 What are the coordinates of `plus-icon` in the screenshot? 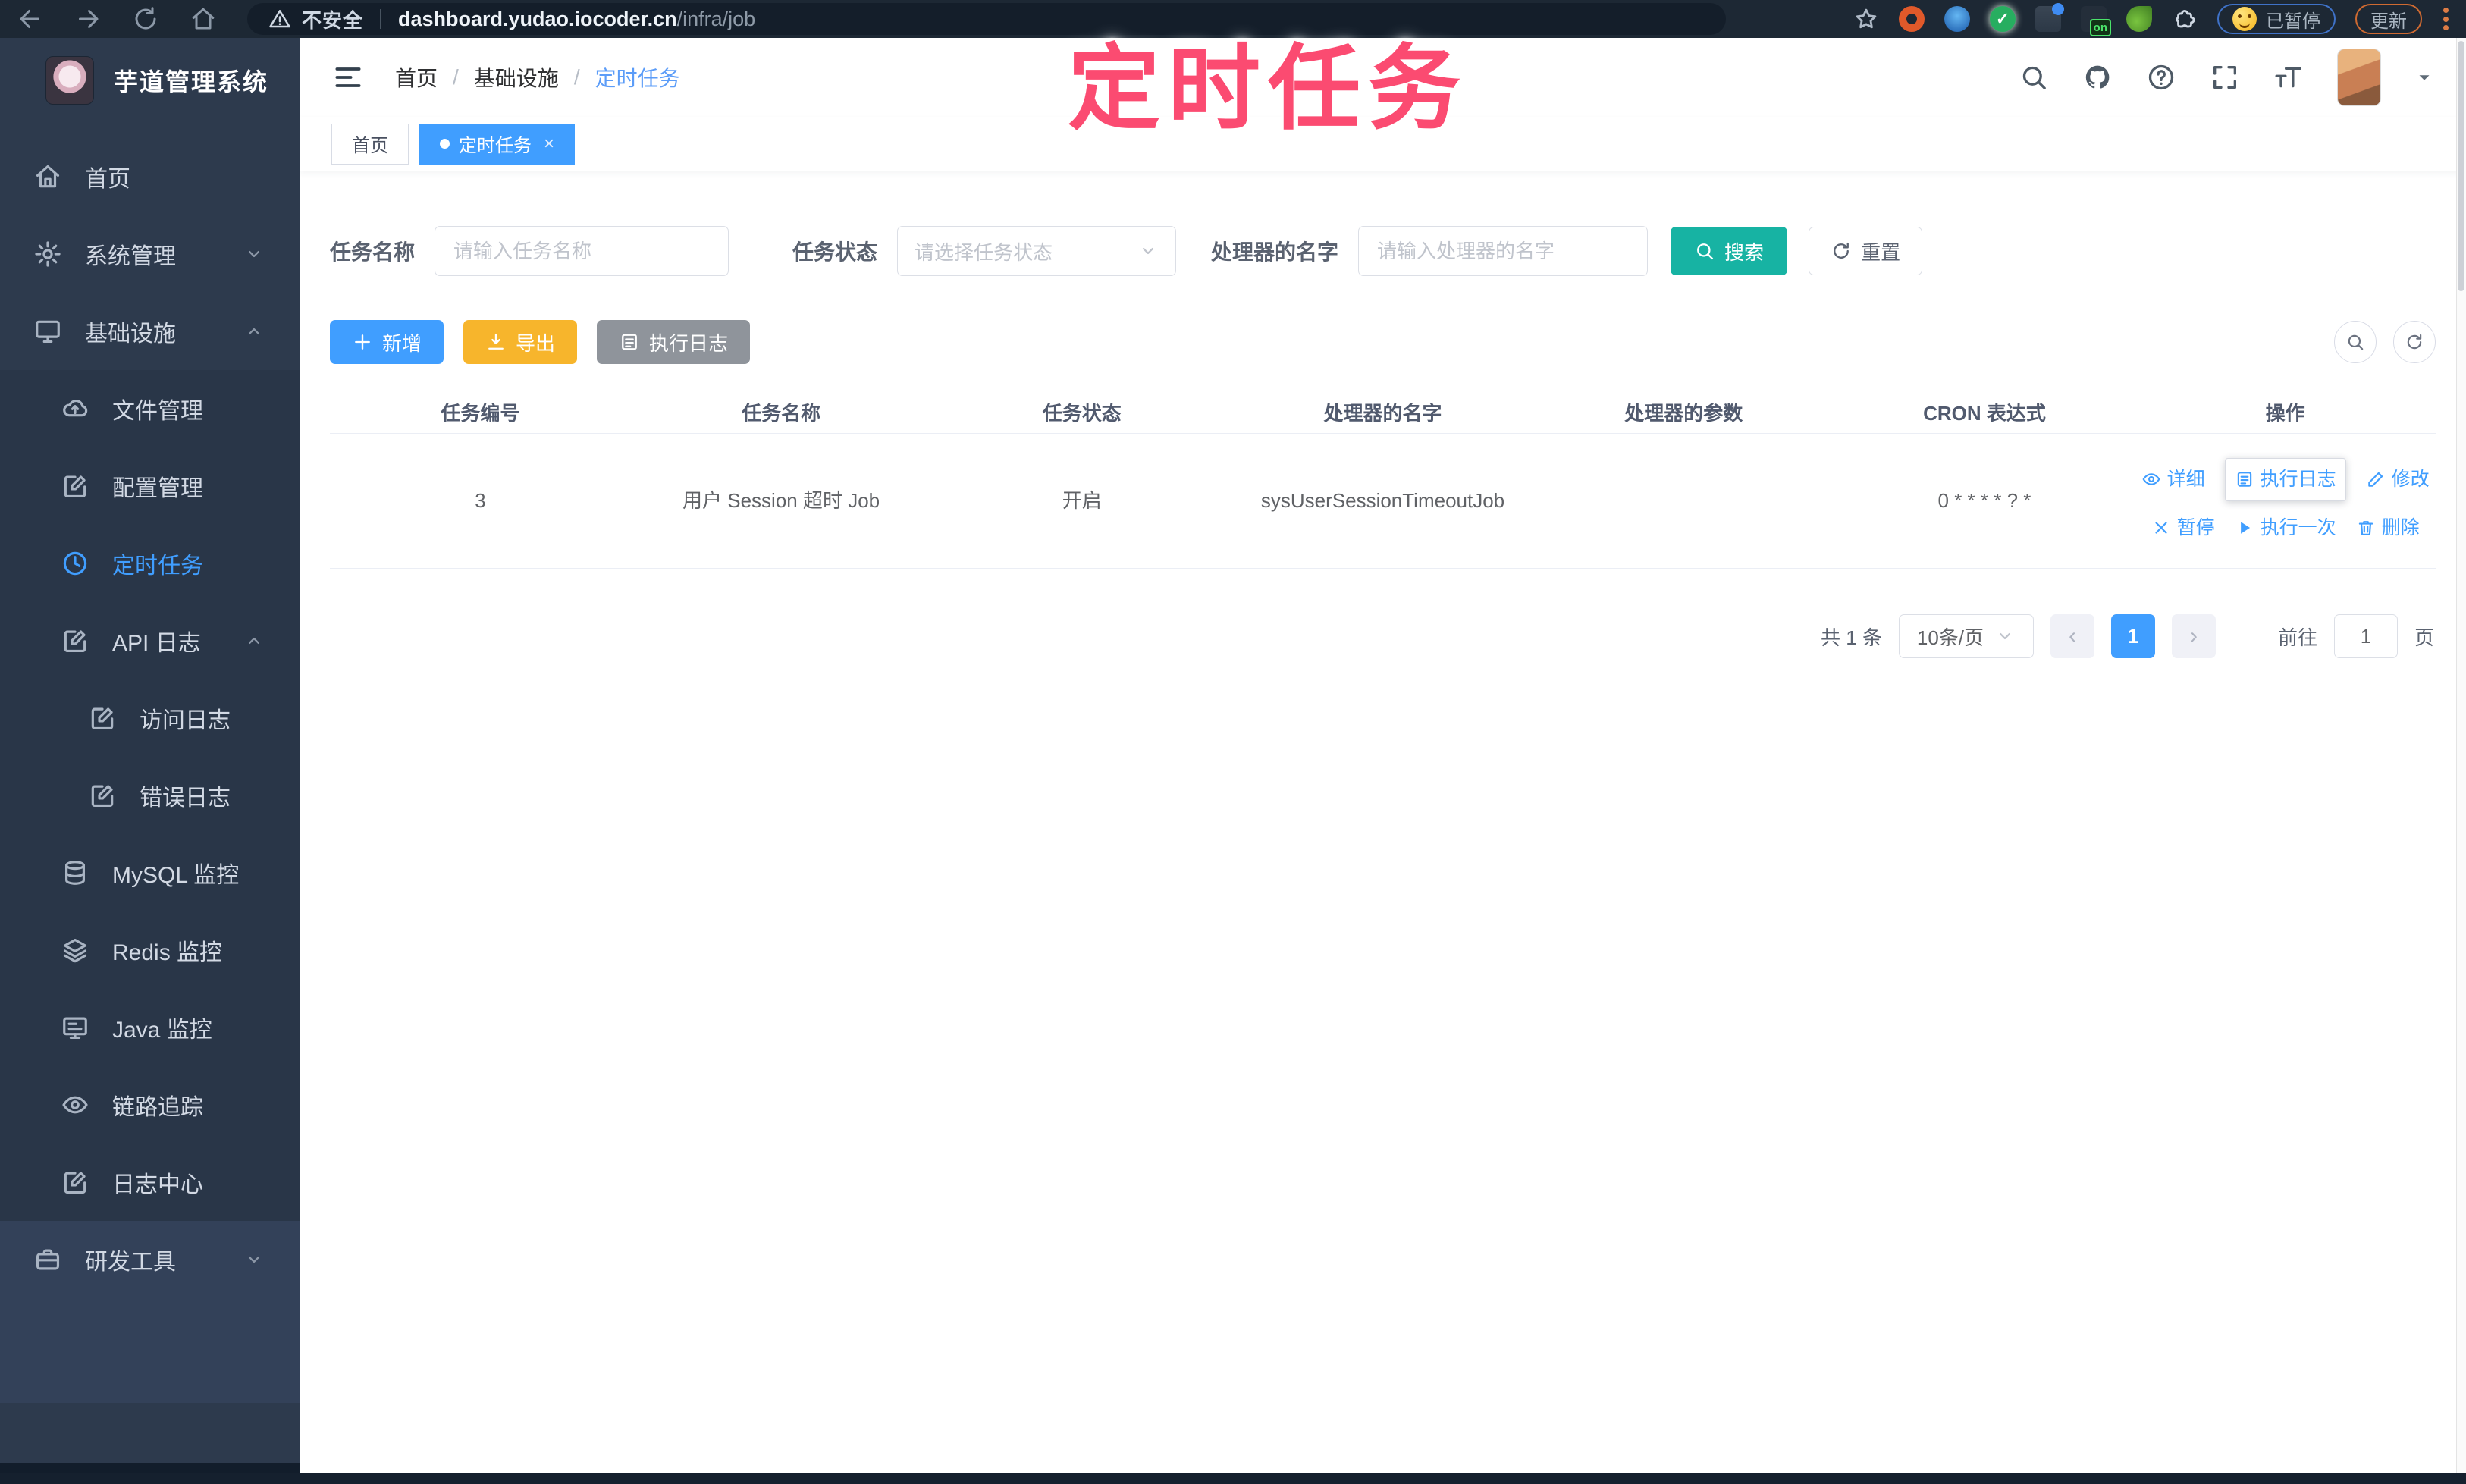 It's located at (362, 342).